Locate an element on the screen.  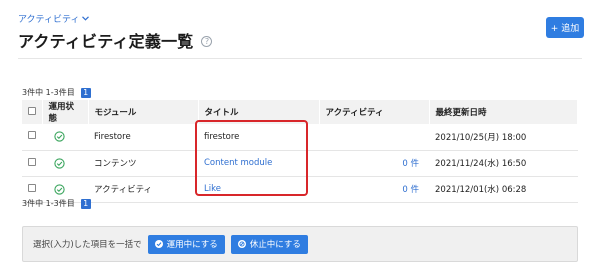
module-cell: コンテンツ is located at coordinates (143, 163).